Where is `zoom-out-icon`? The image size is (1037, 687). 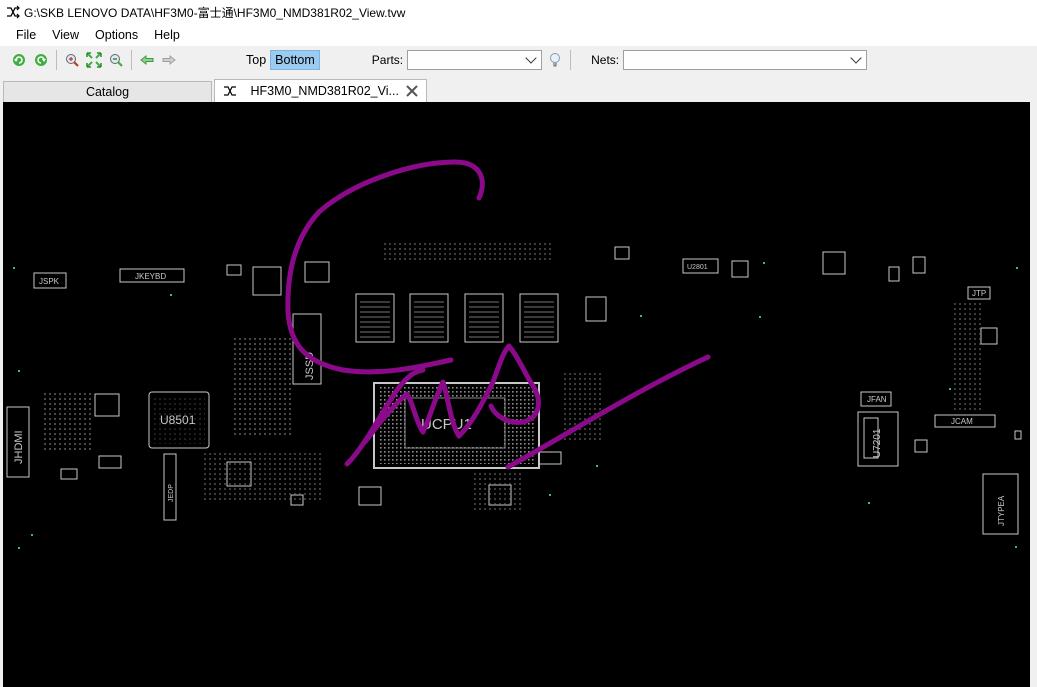
zoom-out-icon is located at coordinates (116, 60).